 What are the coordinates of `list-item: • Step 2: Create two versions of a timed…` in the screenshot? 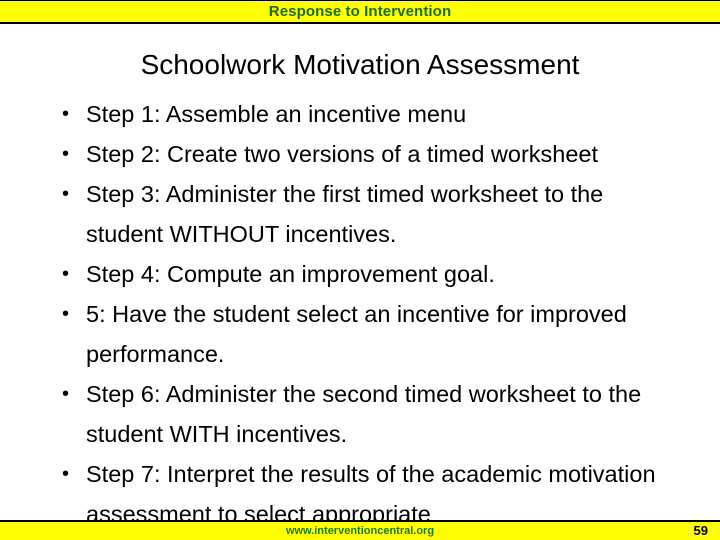 It's located at (368, 154).